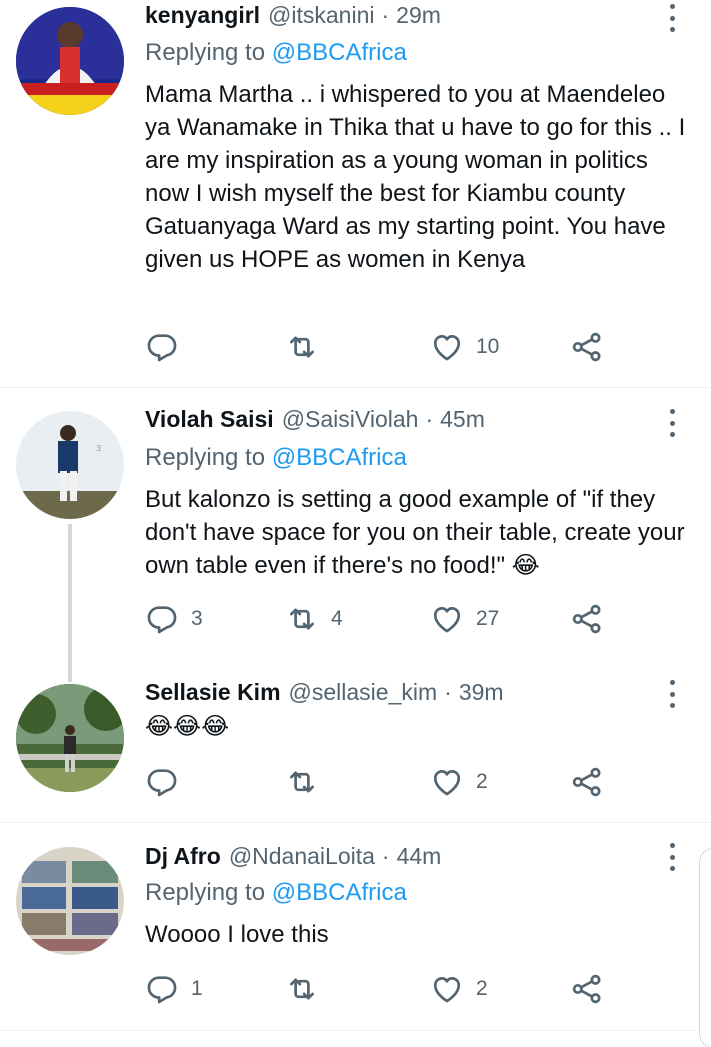 This screenshot has height=1047, width=711. What do you see at coordinates (209, 419) in the screenshot?
I see `display-name: Violah Saisi` at bounding box center [209, 419].